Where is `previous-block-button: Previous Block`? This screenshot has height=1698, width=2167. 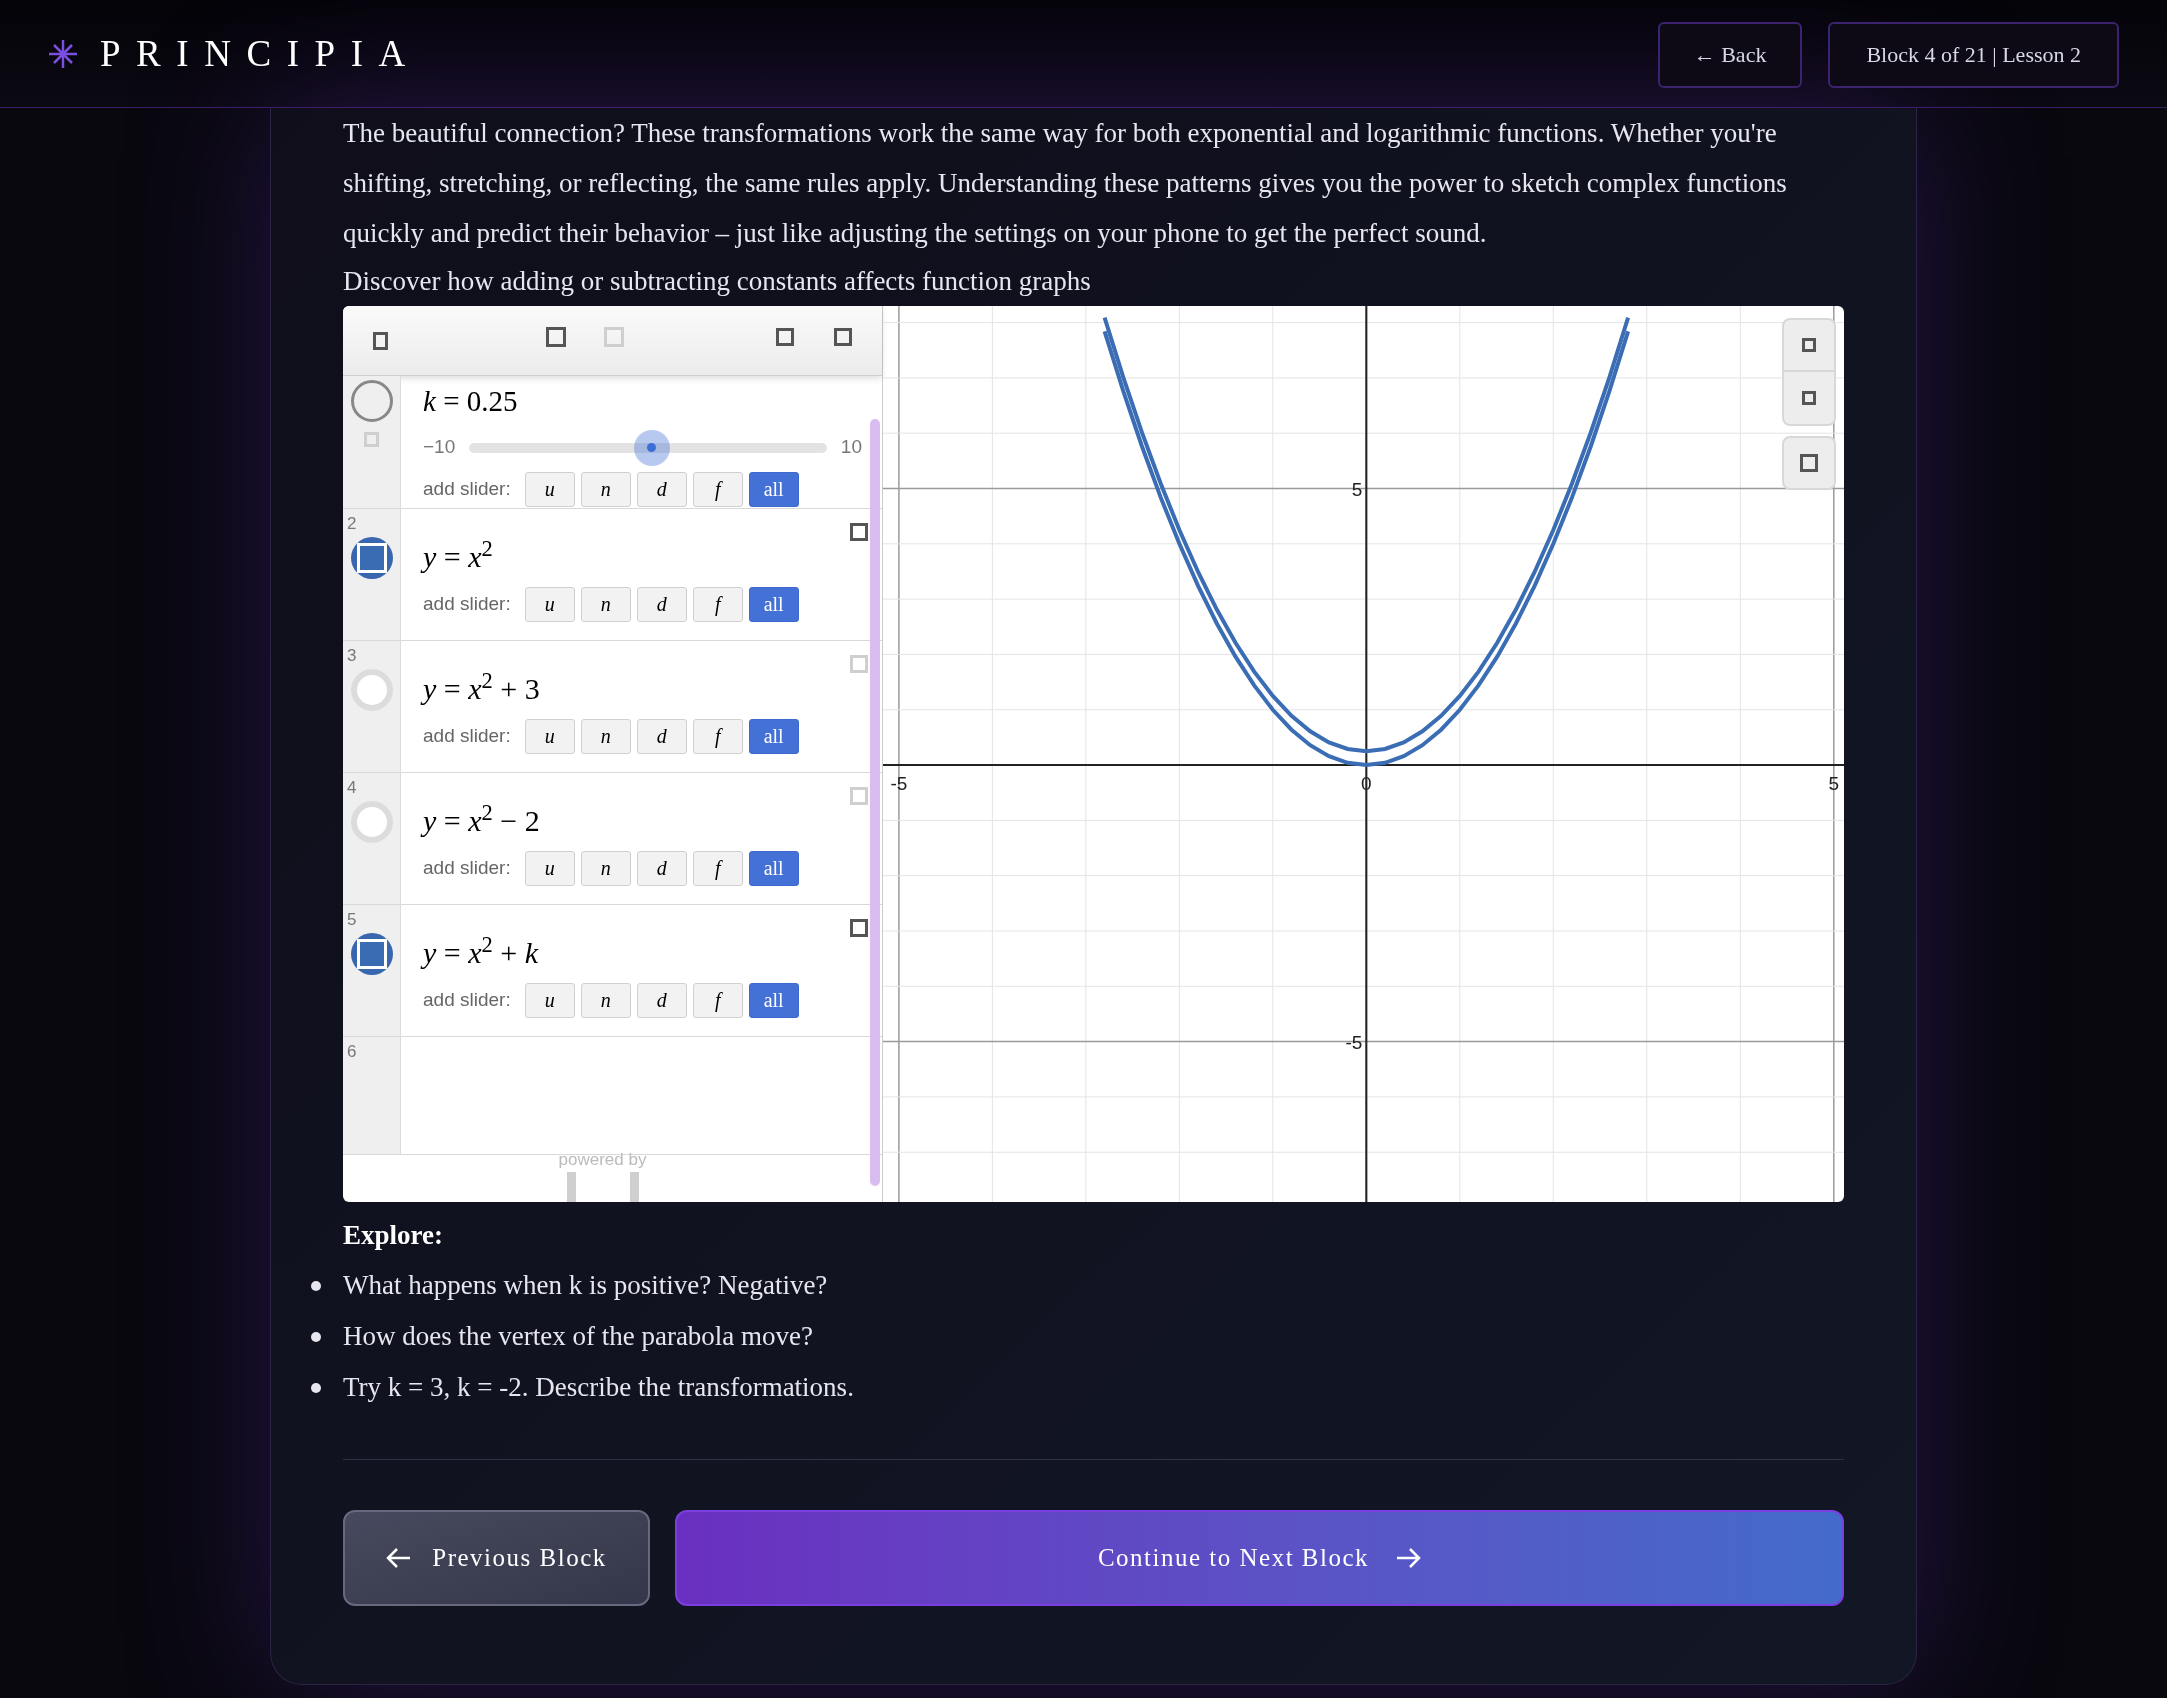
previous-block-button: Previous Block is located at coordinates (496, 1558).